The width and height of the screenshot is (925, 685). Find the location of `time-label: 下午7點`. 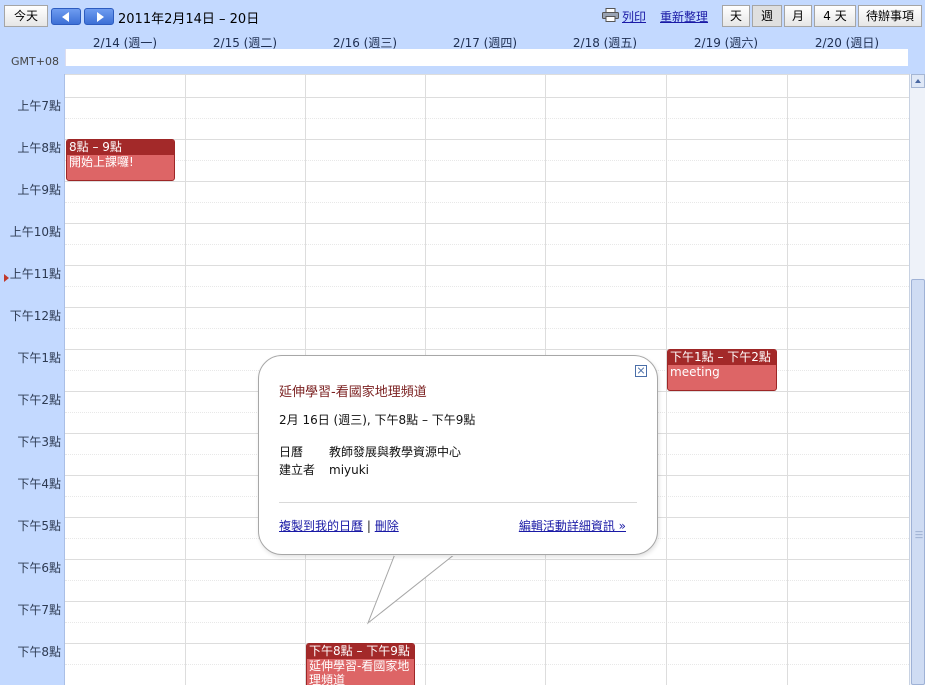

time-label: 下午7點 is located at coordinates (39, 610).